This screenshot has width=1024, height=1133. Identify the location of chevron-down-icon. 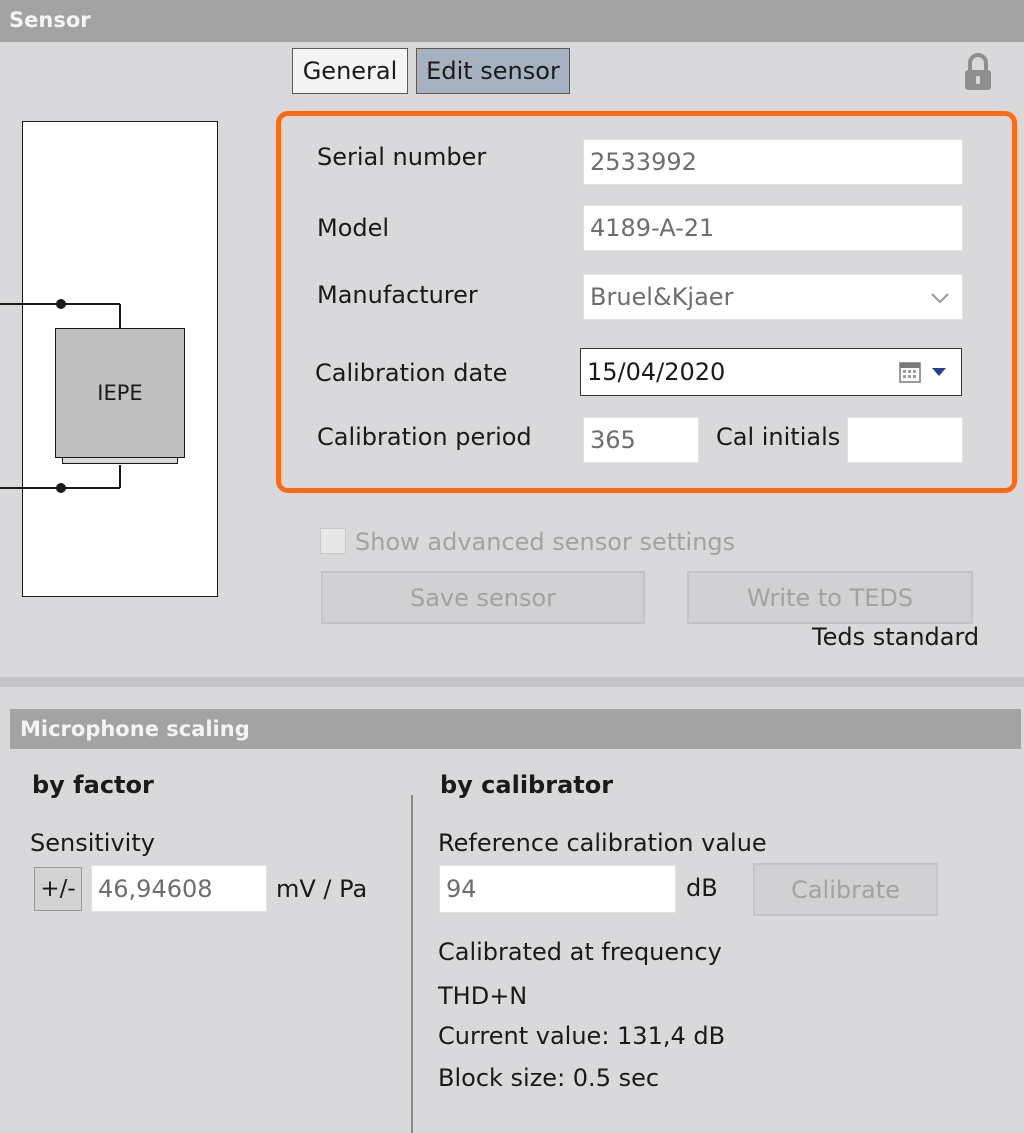
(940, 298).